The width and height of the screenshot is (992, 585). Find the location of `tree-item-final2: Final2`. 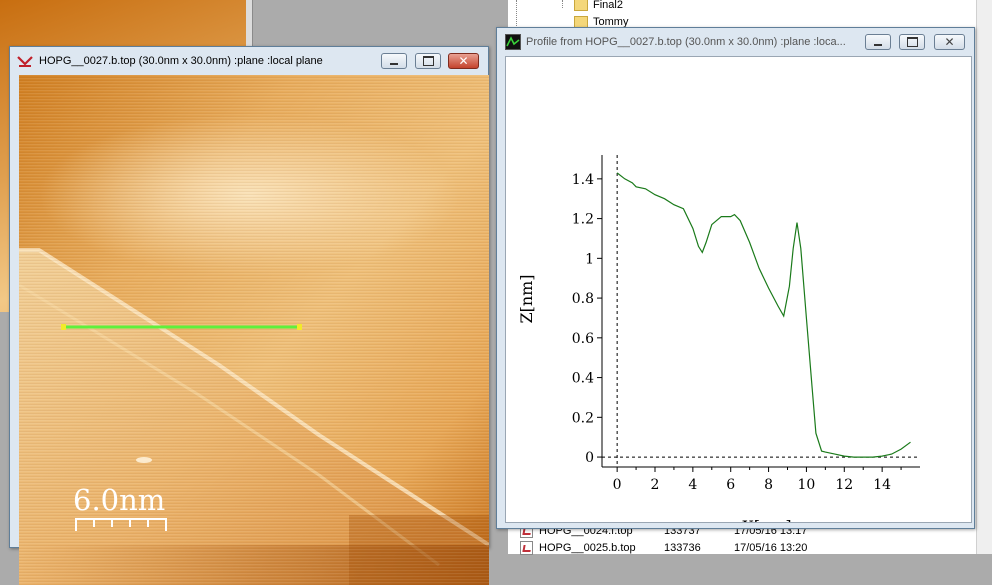

tree-item-final2: Final2 is located at coordinates (598, 6).